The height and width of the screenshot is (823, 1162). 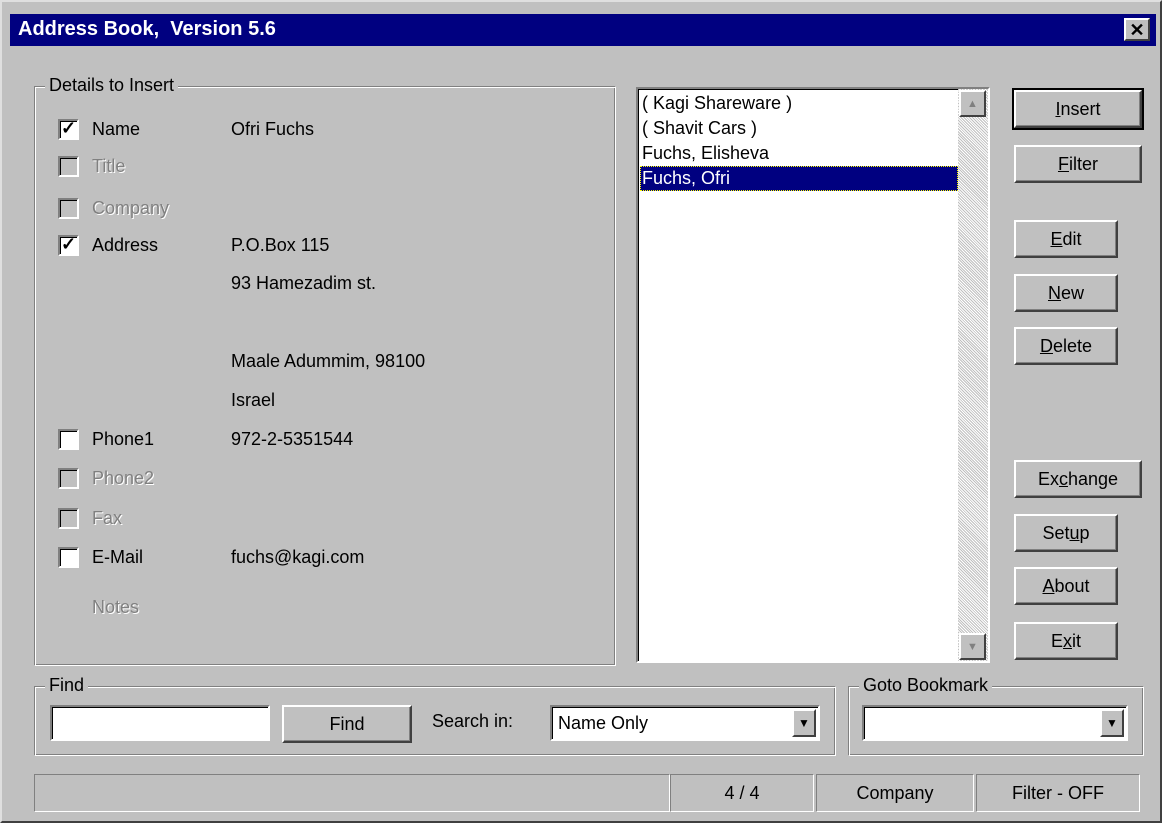 I want to click on notes-label: Notes, so click(x=116, y=607).